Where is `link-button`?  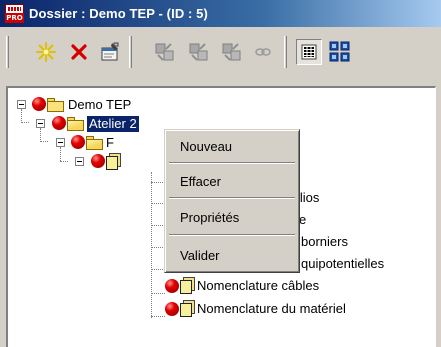
link-button is located at coordinates (263, 52).